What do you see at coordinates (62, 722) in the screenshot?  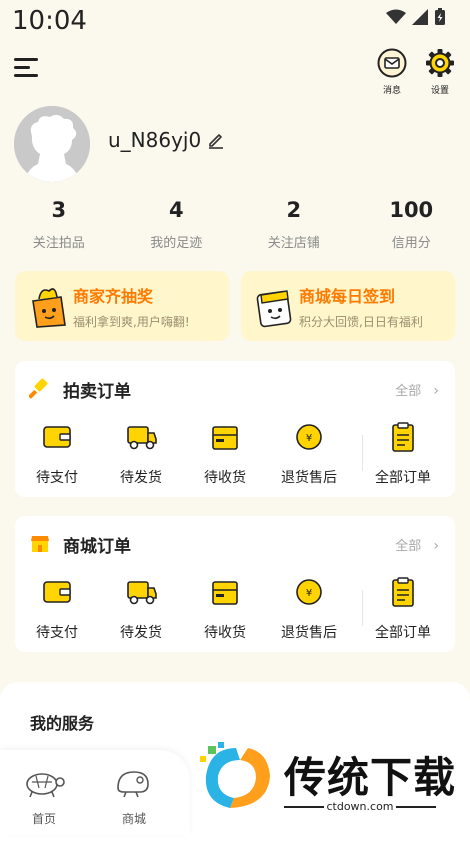 I see `services-title: 我的服务` at bounding box center [62, 722].